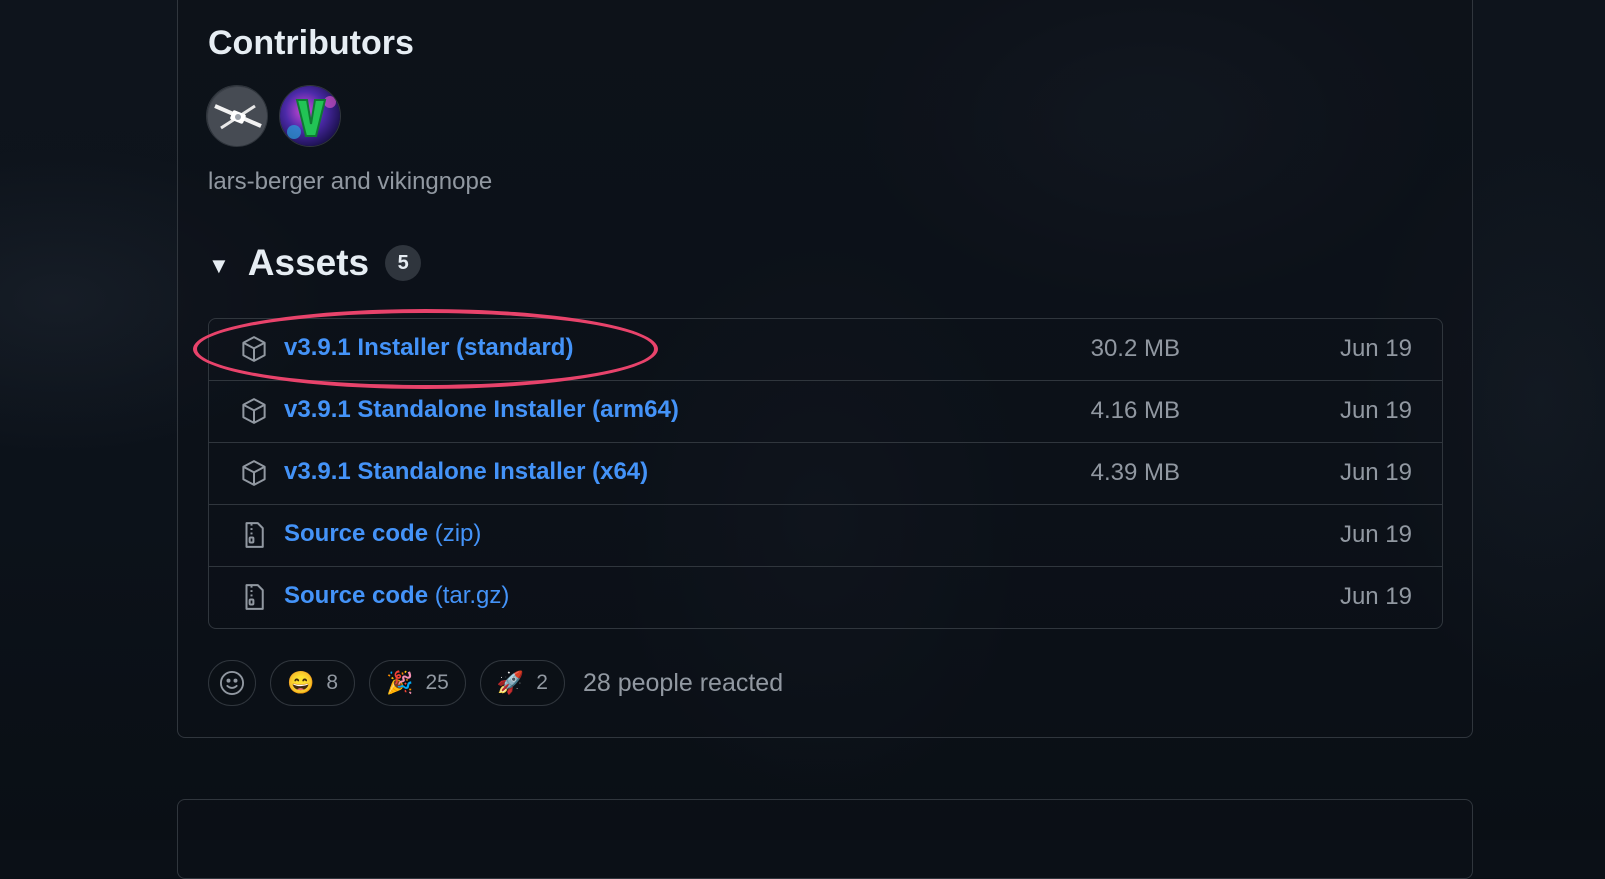  I want to click on avatar-vikingnope, so click(310, 116).